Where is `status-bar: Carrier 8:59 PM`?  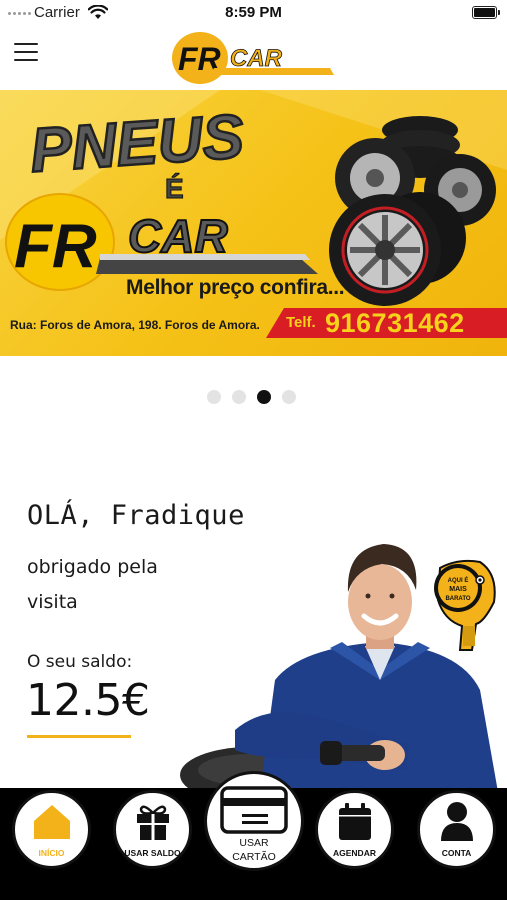
status-bar: Carrier 8:59 PM is located at coordinates (253, 13).